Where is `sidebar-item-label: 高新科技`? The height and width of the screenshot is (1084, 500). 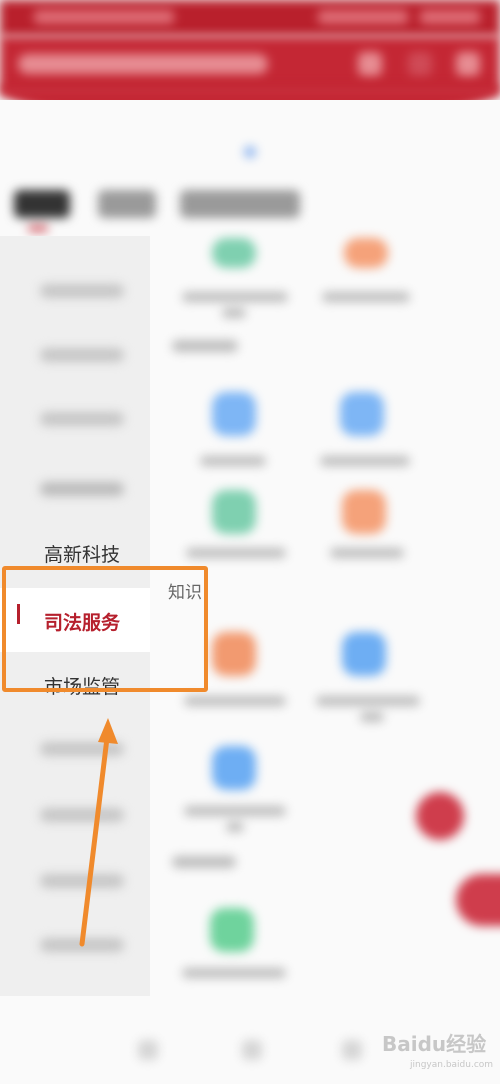
sidebar-item-label: 高新科技 is located at coordinates (82, 555).